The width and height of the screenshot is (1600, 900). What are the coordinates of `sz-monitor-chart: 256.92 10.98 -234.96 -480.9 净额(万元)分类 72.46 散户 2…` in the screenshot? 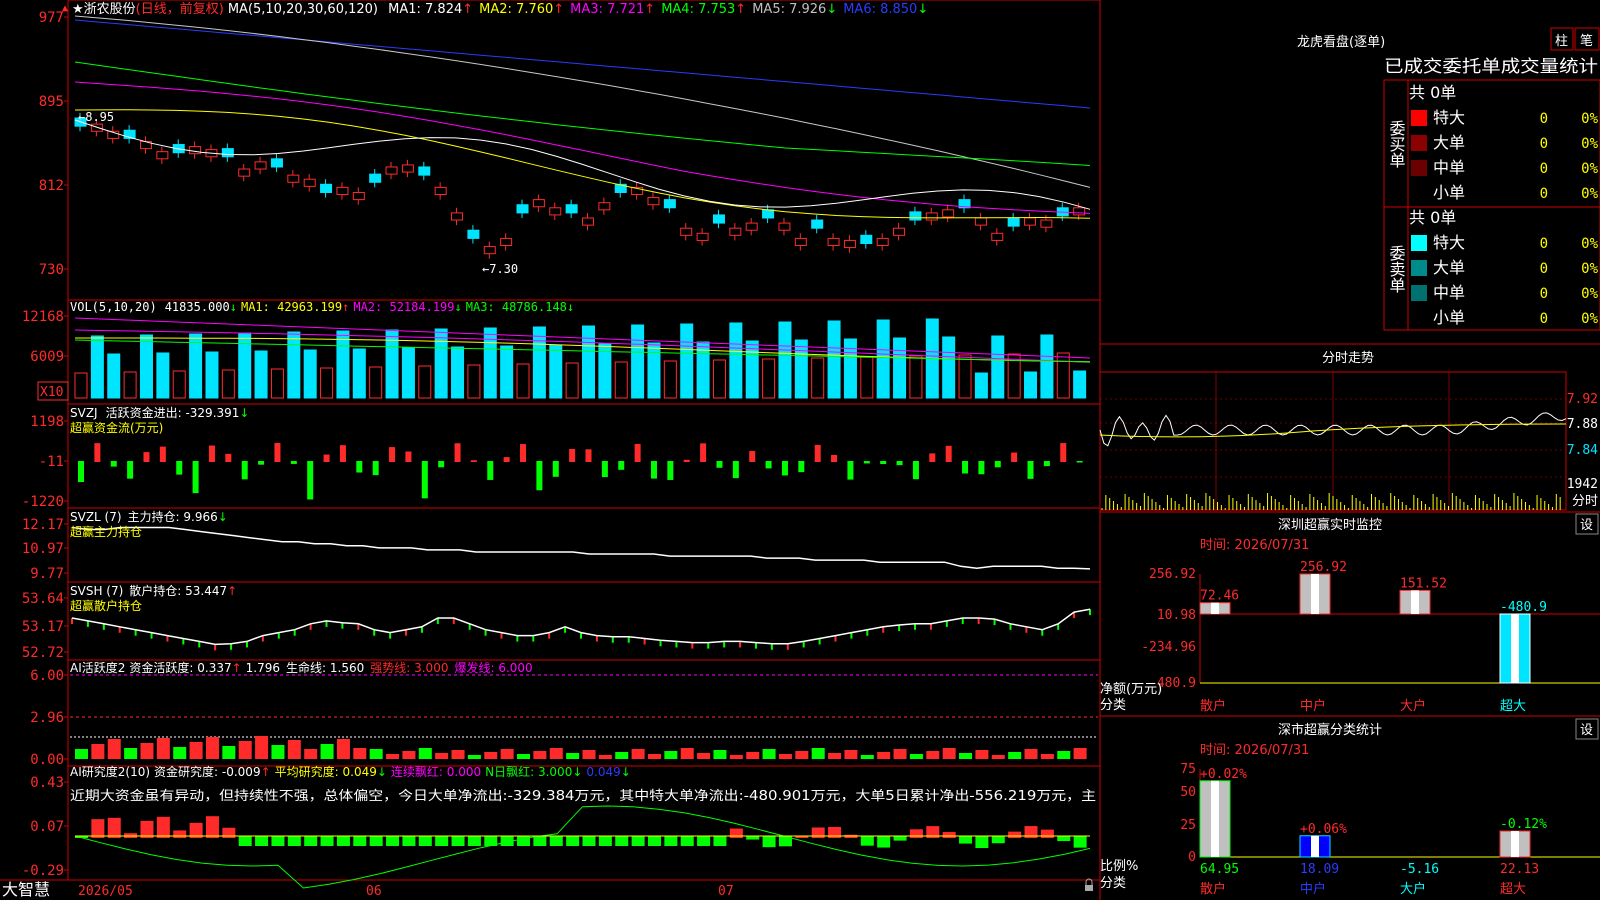 It's located at (1350, 637).